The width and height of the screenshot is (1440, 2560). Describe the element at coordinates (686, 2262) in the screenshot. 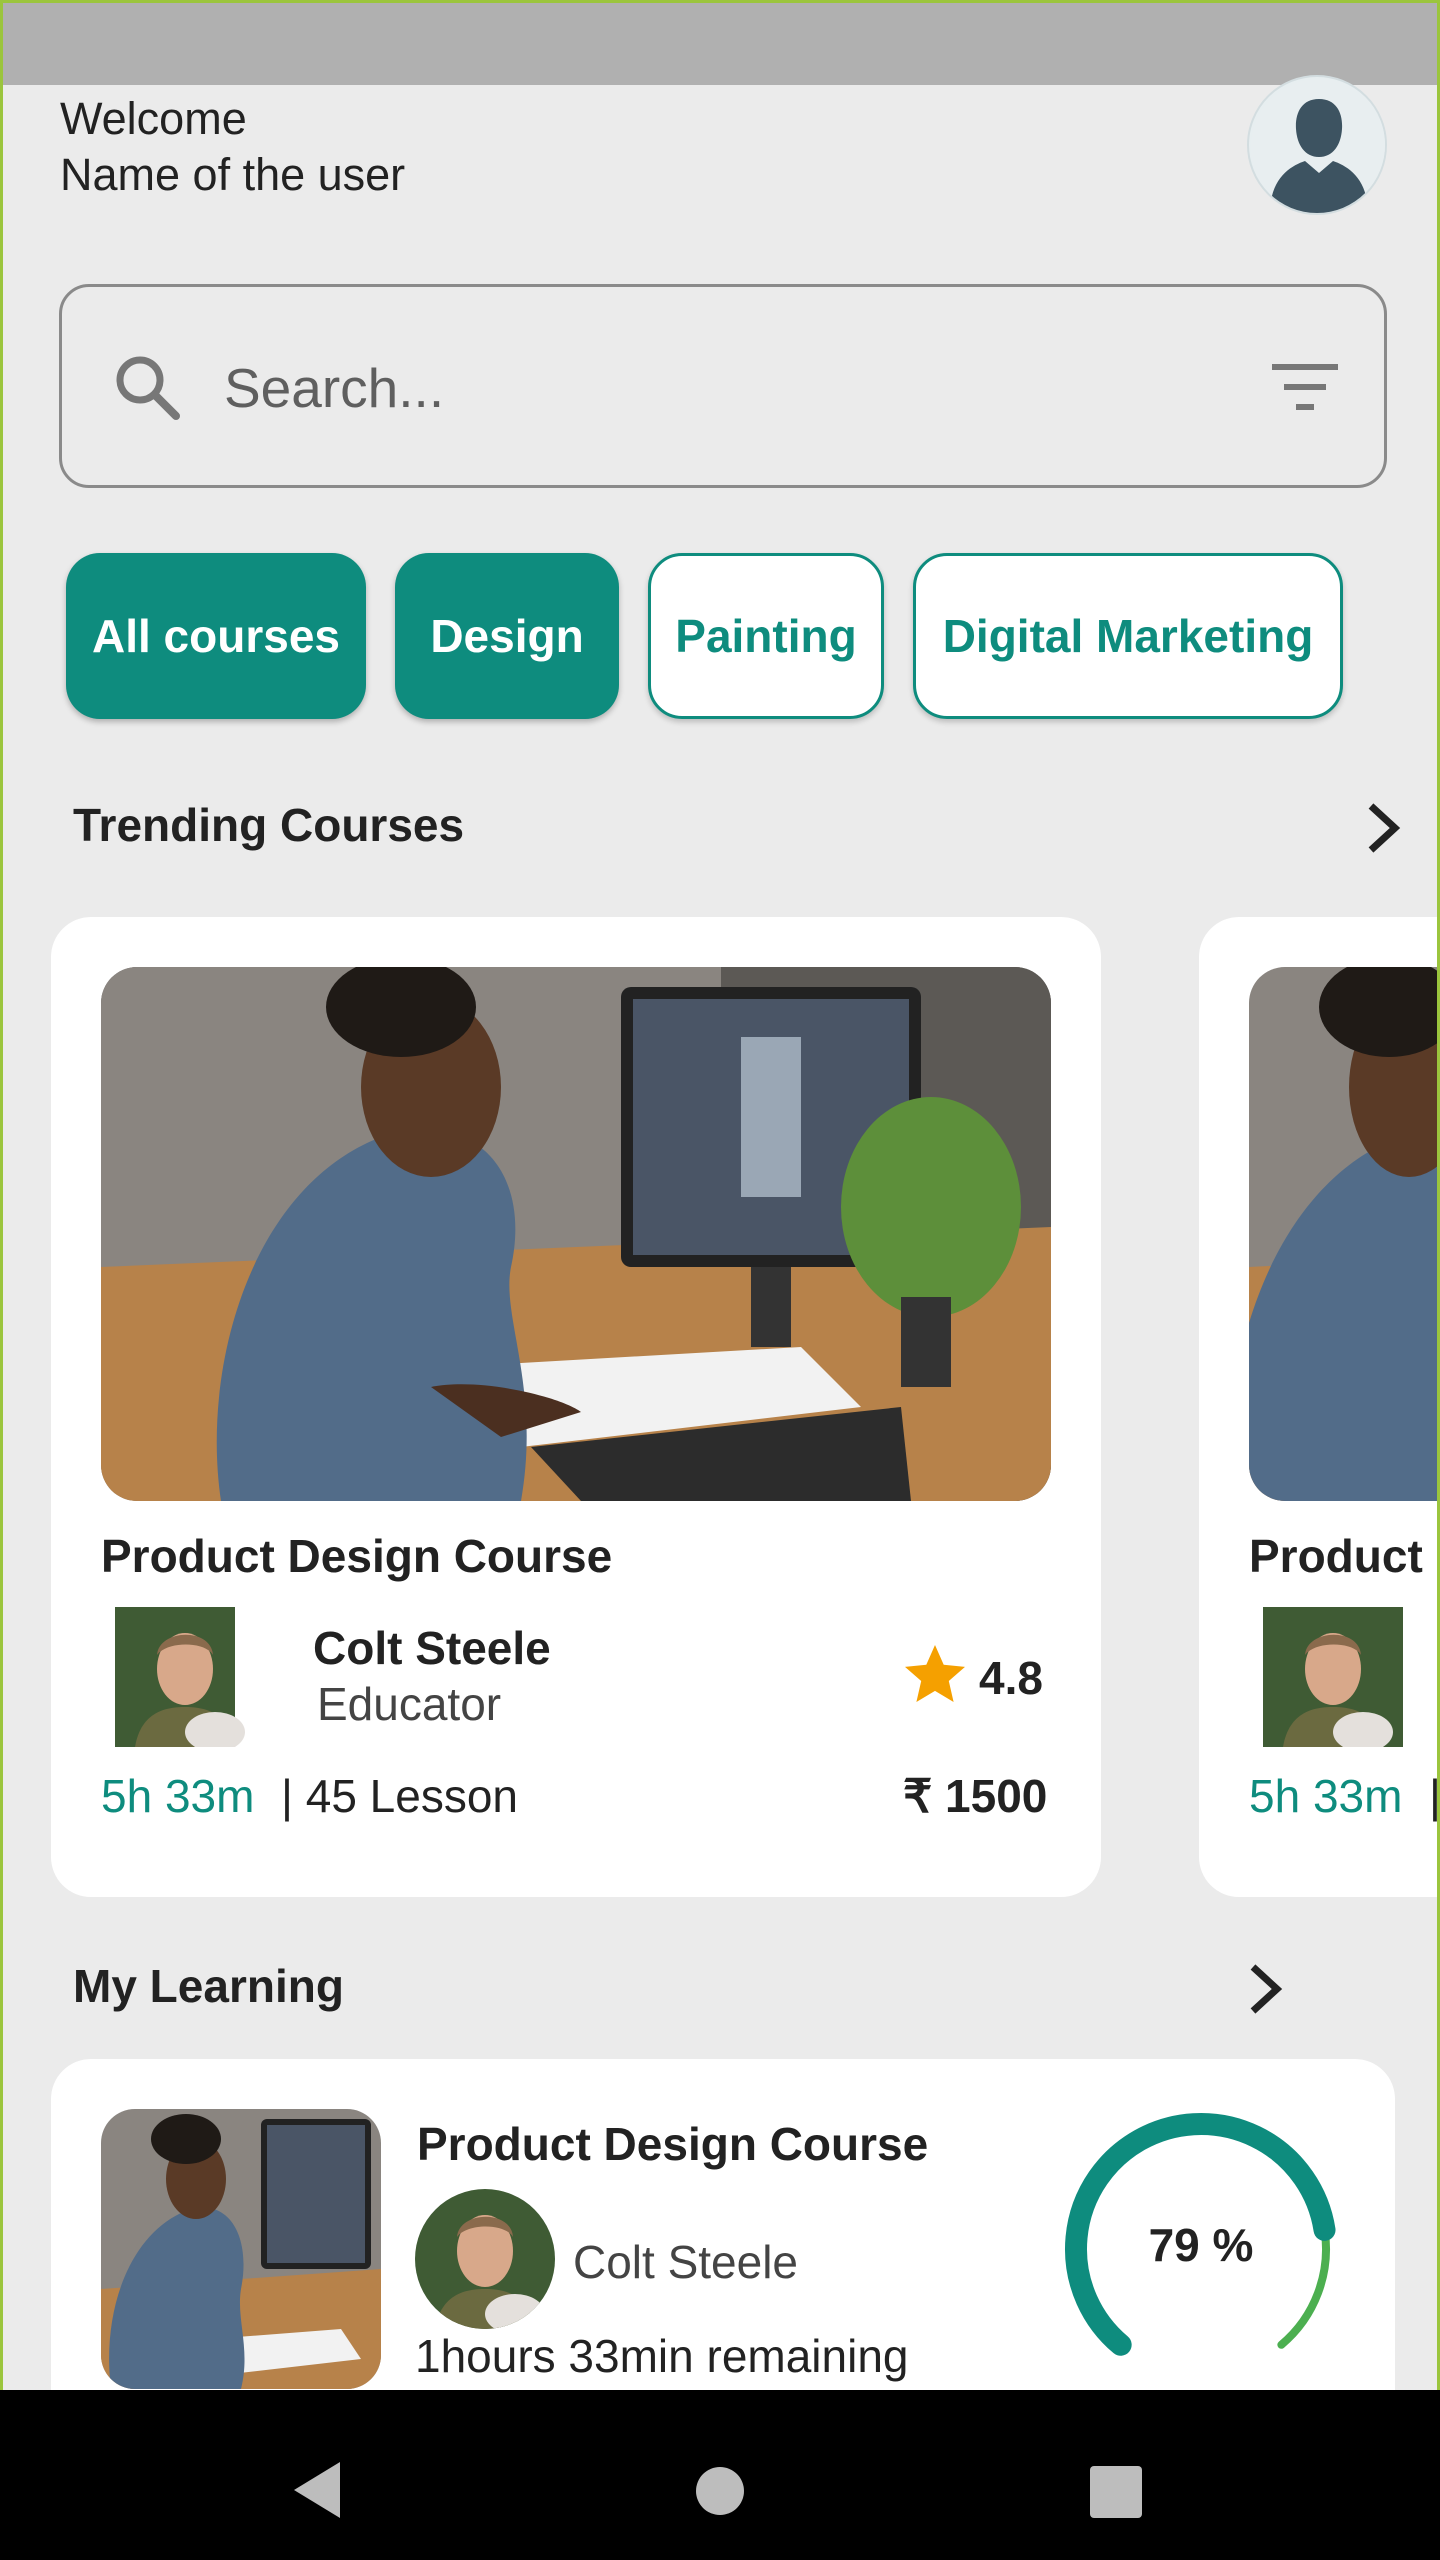

I see `learning-educator-name: Colt Steele` at that location.